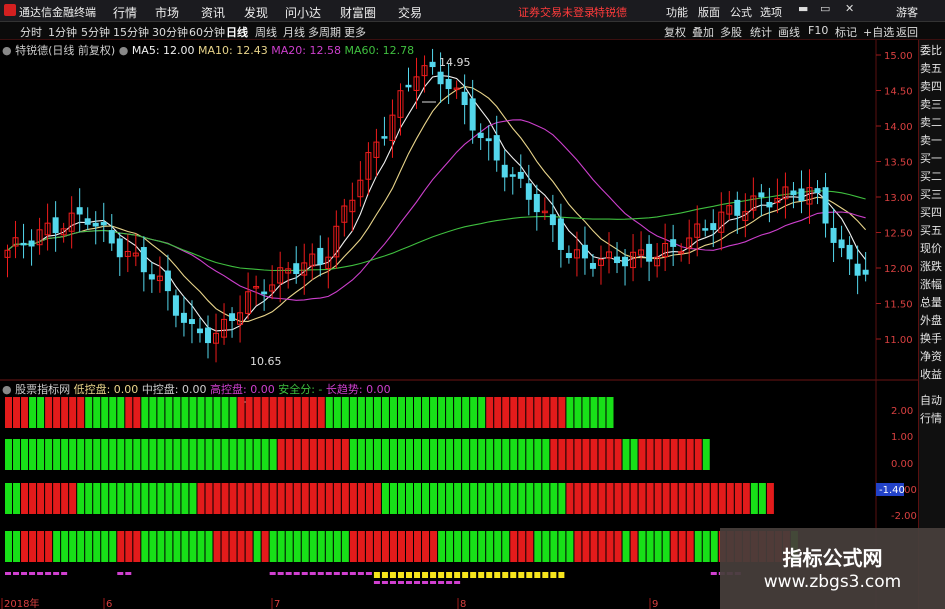 The width and height of the screenshot is (945, 609). Describe the element at coordinates (677, 12) in the screenshot. I see `menu-gongneng: 功能` at that location.